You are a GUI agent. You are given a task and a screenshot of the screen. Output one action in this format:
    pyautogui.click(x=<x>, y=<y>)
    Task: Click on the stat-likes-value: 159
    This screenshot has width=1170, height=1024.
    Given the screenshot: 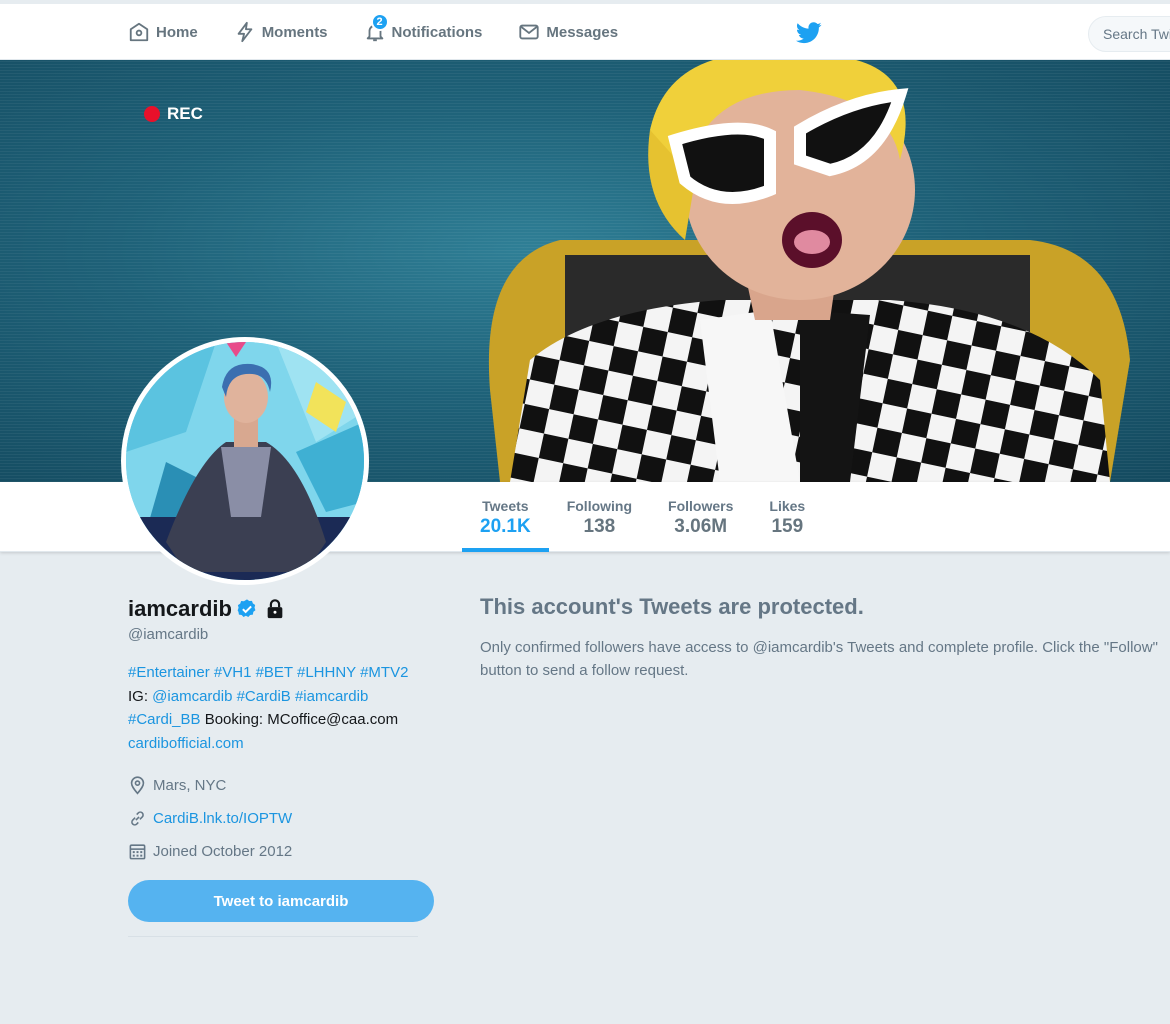 What is the action you would take?
    pyautogui.click(x=787, y=526)
    